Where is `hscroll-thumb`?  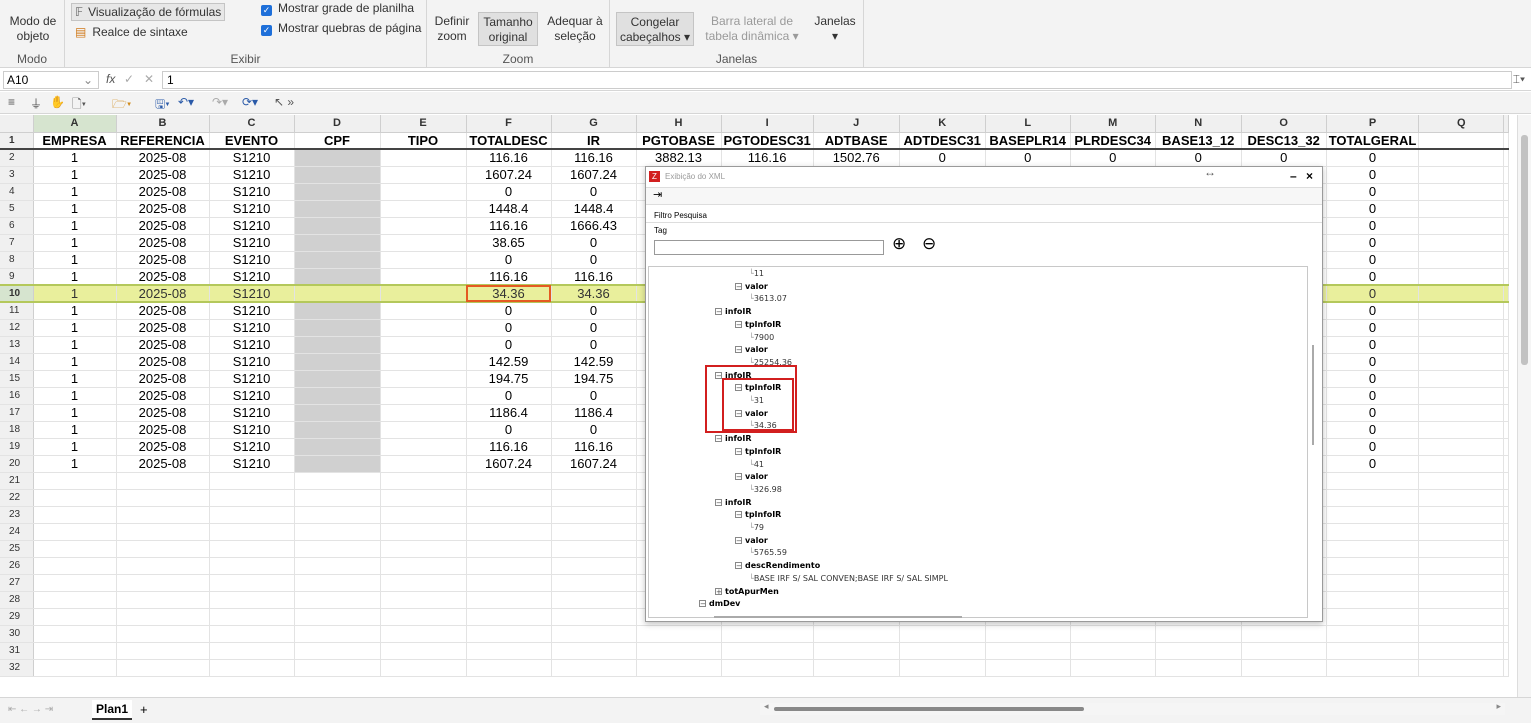
hscroll-thumb is located at coordinates (929, 709).